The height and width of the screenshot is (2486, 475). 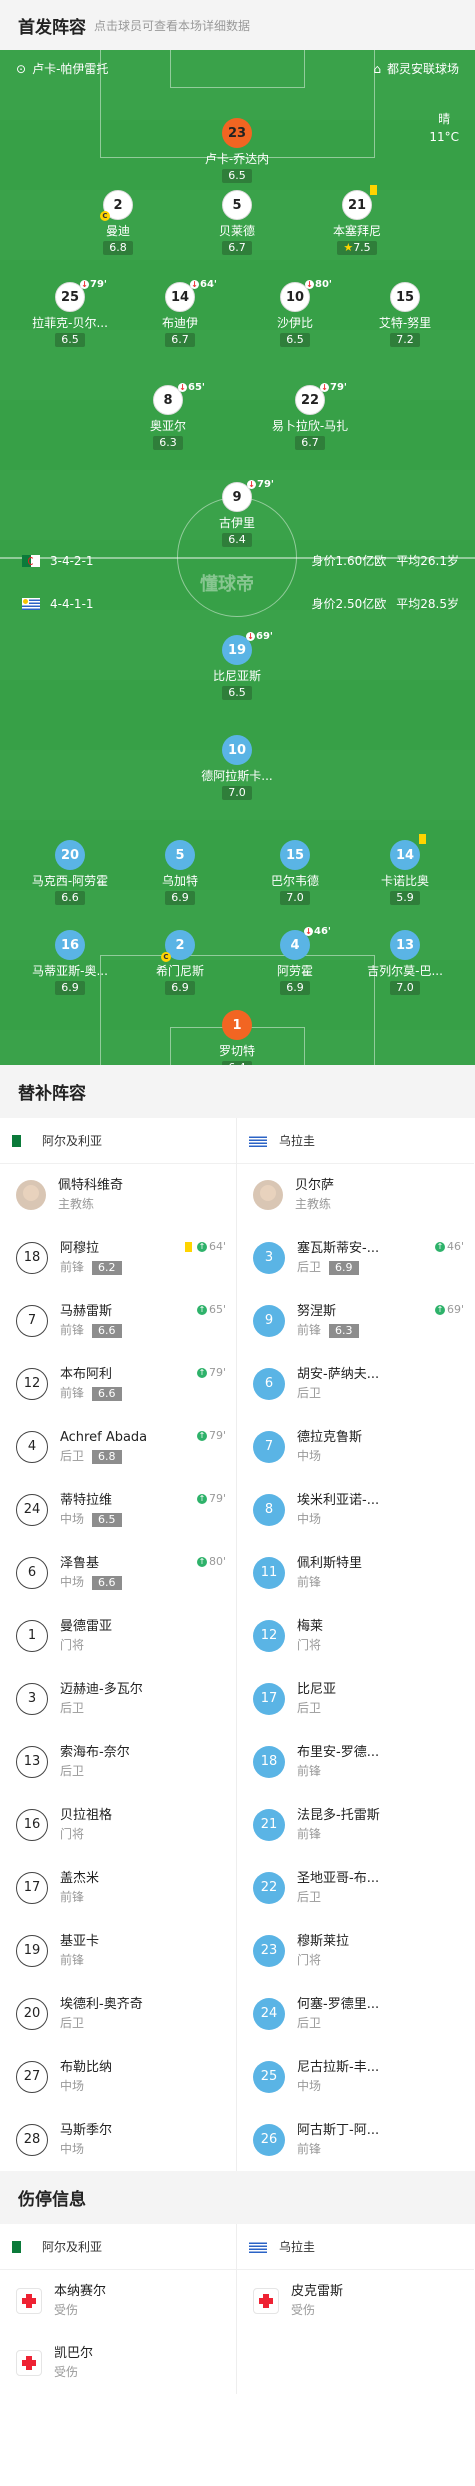 What do you see at coordinates (355, 1195) in the screenshot?
I see `away-coach: 贝尔萨 主教练` at bounding box center [355, 1195].